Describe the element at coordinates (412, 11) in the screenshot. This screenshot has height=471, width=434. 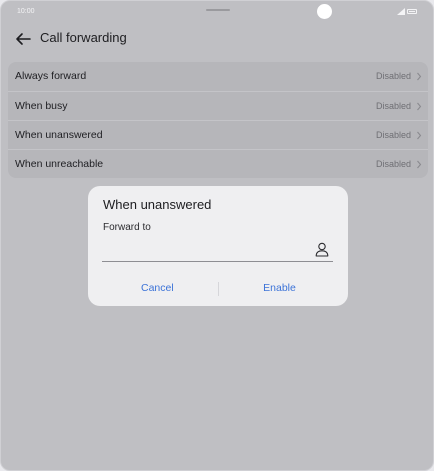
I see `battery-icon` at that location.